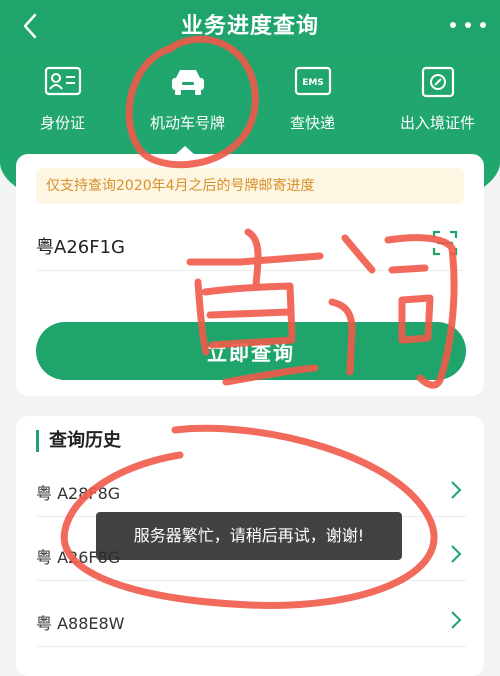  What do you see at coordinates (251, 621) in the screenshot?
I see `history-row: 粤 A88E8W` at bounding box center [251, 621].